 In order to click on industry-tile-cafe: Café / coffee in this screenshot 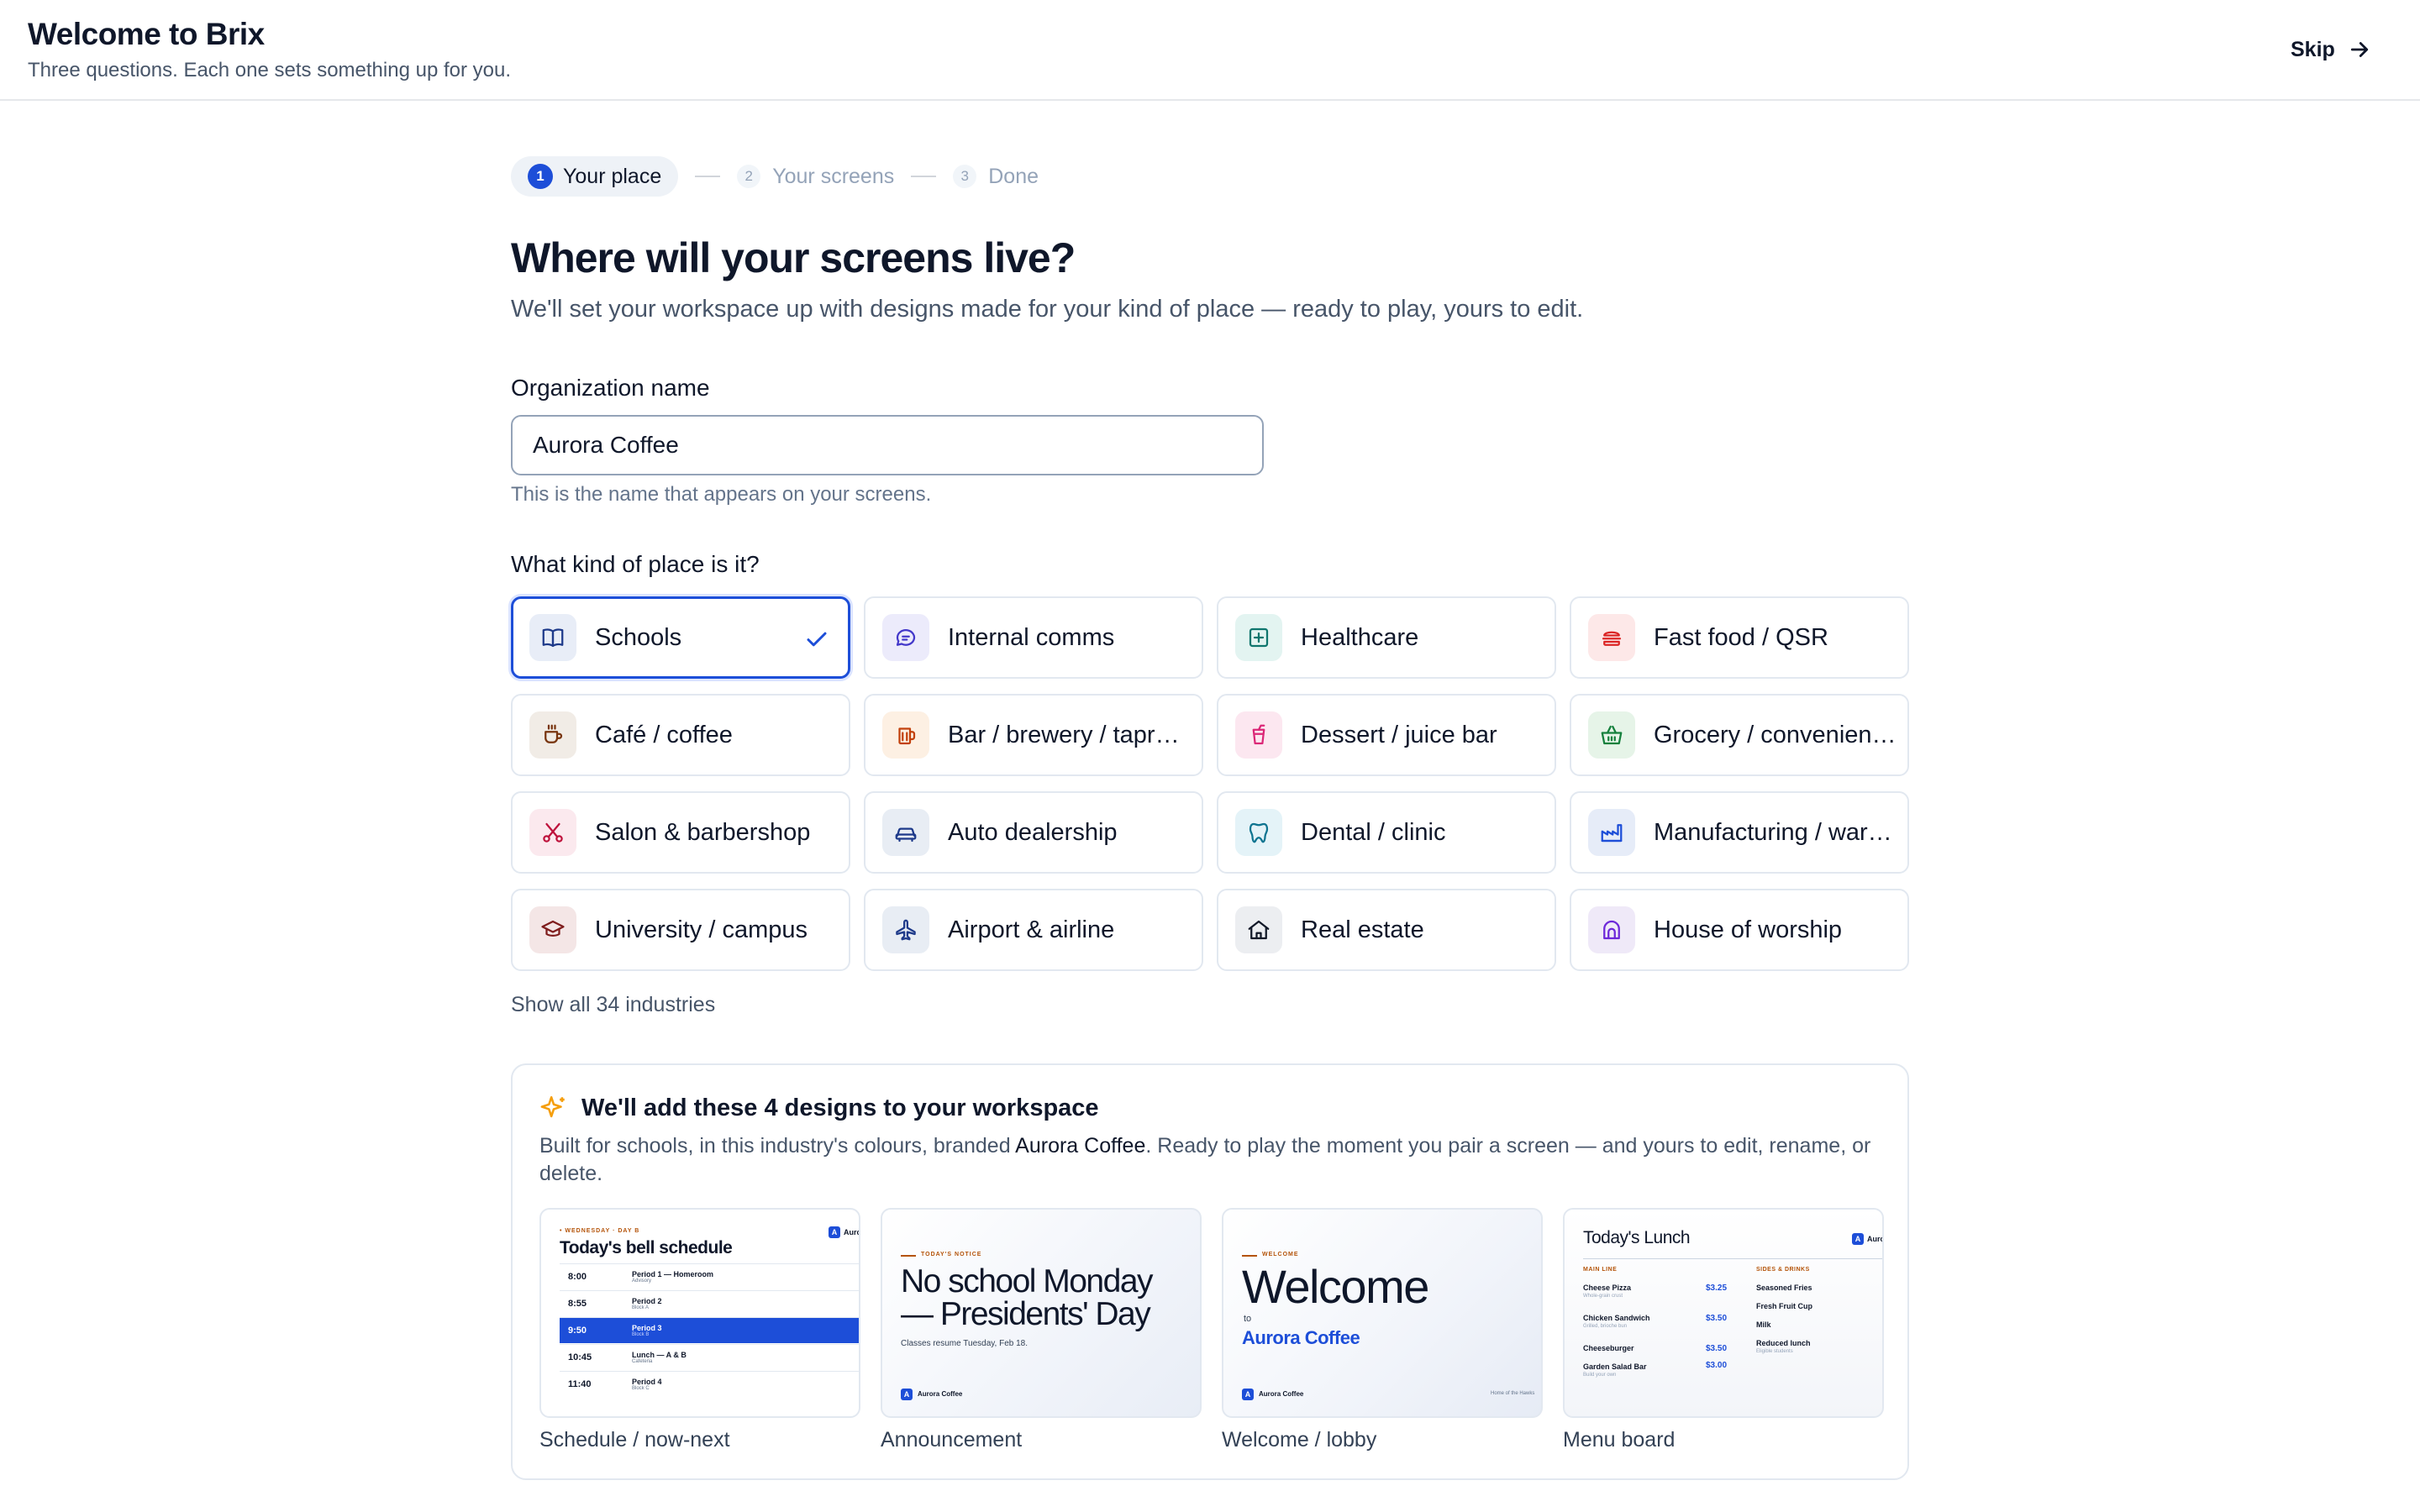, I will do `click(680, 735)`.